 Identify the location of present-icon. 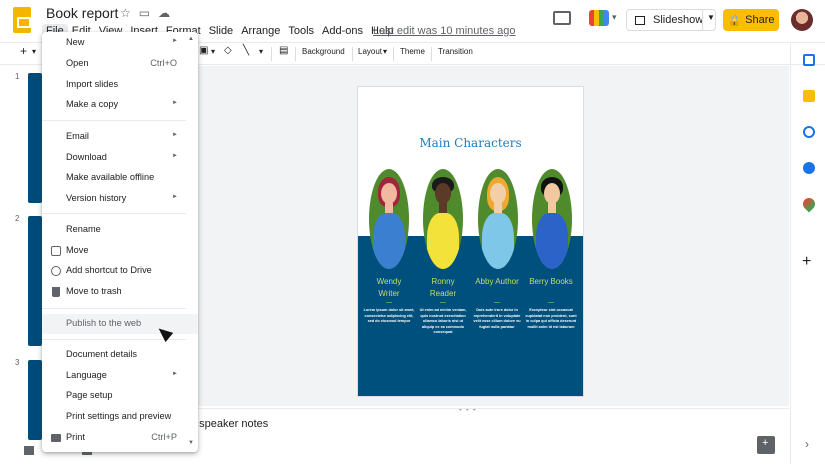
(640, 20).